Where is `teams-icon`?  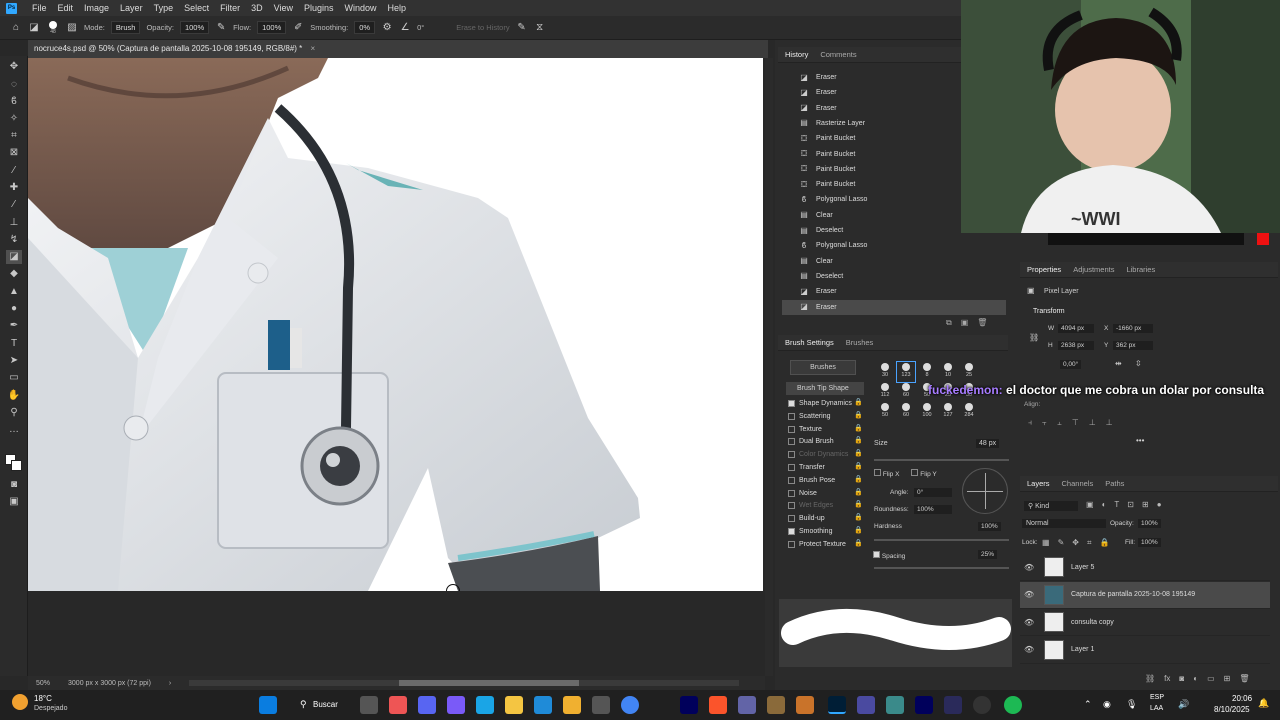
teams-icon is located at coordinates (747, 705).